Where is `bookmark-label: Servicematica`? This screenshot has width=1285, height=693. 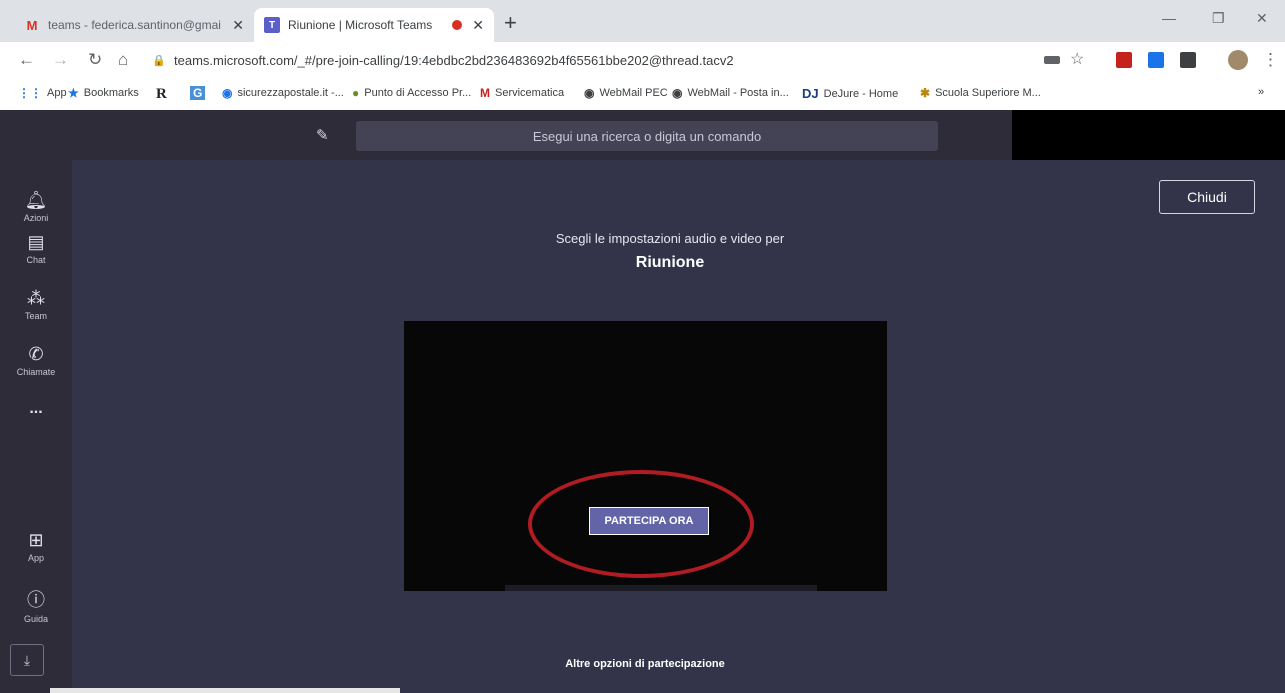
bookmark-label: Servicematica is located at coordinates (530, 93).